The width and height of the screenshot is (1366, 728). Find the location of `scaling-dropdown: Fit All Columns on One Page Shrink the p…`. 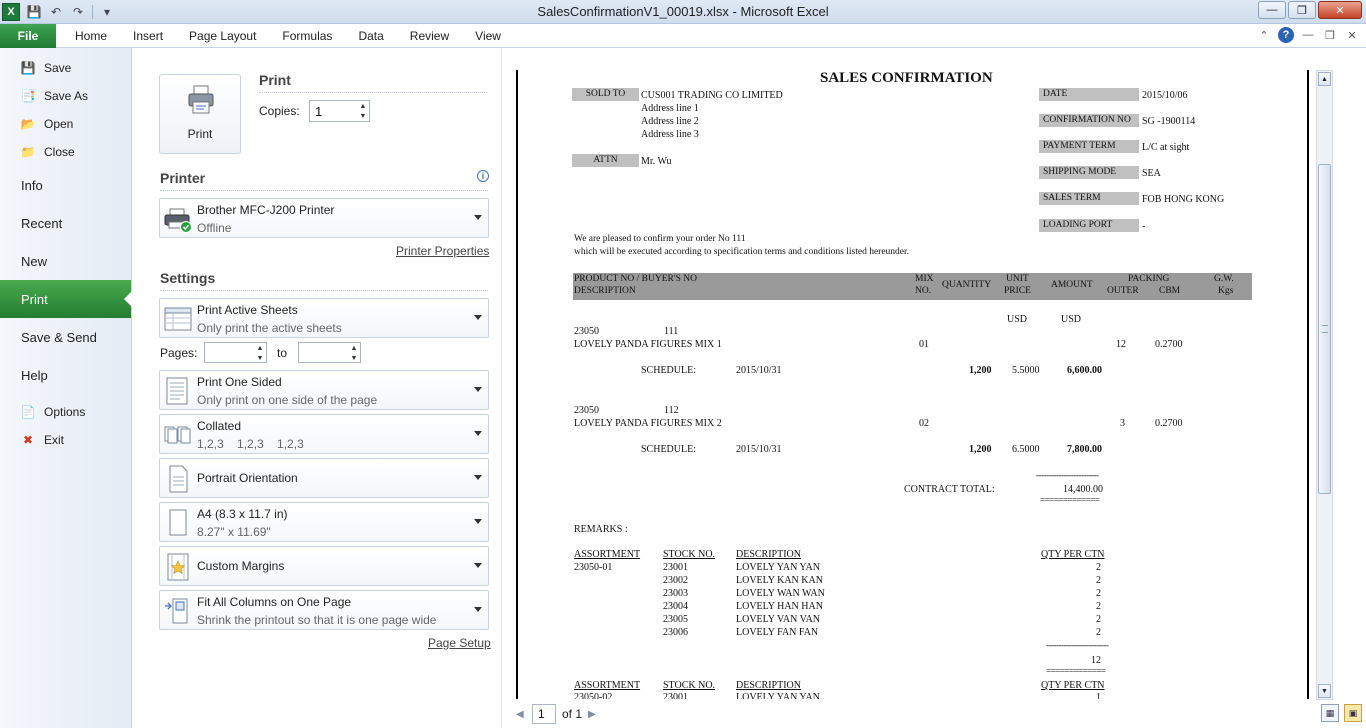

scaling-dropdown: Fit All Columns on One Page Shrink the p… is located at coordinates (324, 610).